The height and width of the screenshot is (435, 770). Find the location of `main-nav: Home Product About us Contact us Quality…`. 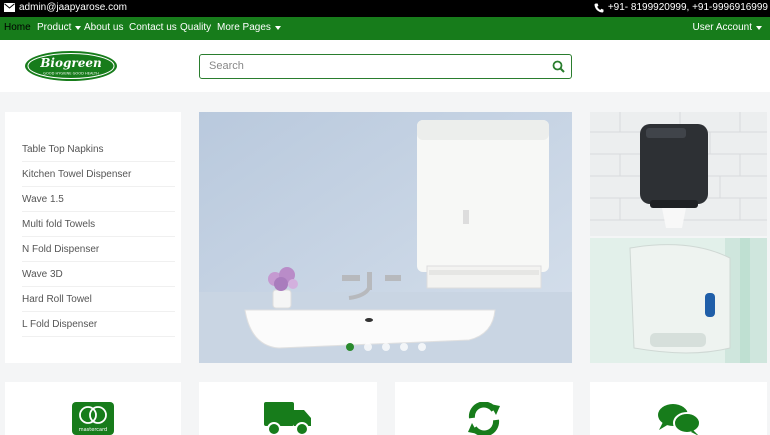

main-nav: Home Product About us Contact us Quality… is located at coordinates (385, 28).